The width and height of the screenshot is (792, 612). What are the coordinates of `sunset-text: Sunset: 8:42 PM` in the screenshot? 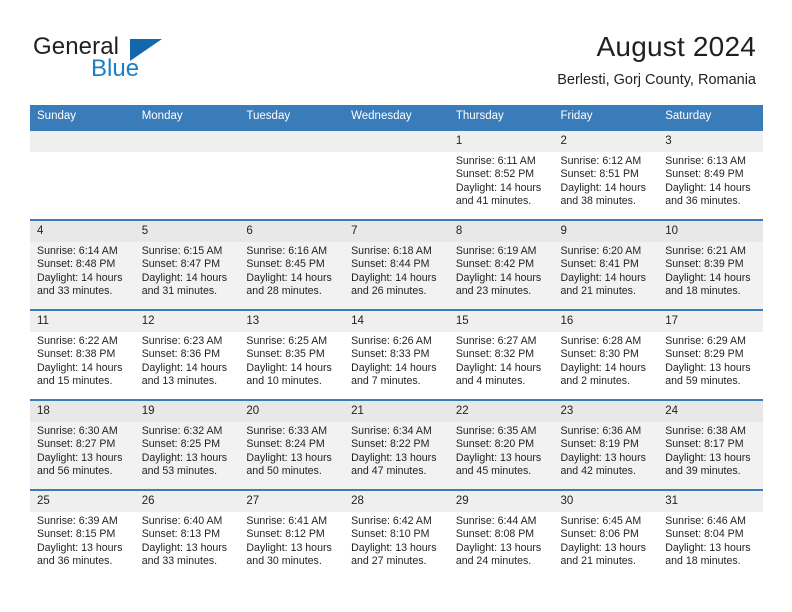 It's located at (495, 264).